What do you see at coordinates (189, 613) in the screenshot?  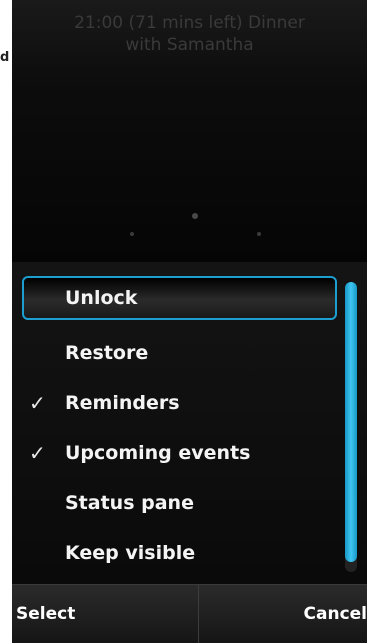 I see `softkey-bar: Select Cancel` at bounding box center [189, 613].